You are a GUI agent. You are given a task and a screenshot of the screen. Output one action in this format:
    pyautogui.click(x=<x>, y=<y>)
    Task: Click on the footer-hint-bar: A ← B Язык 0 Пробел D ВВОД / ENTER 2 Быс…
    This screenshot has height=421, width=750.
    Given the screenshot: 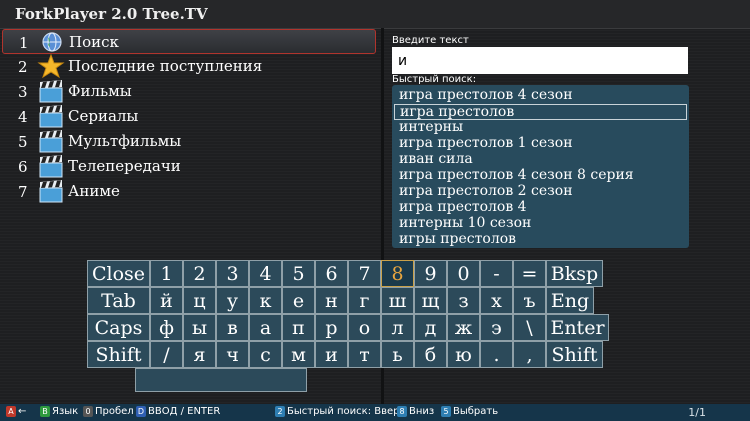 What is the action you would take?
    pyautogui.click(x=375, y=412)
    